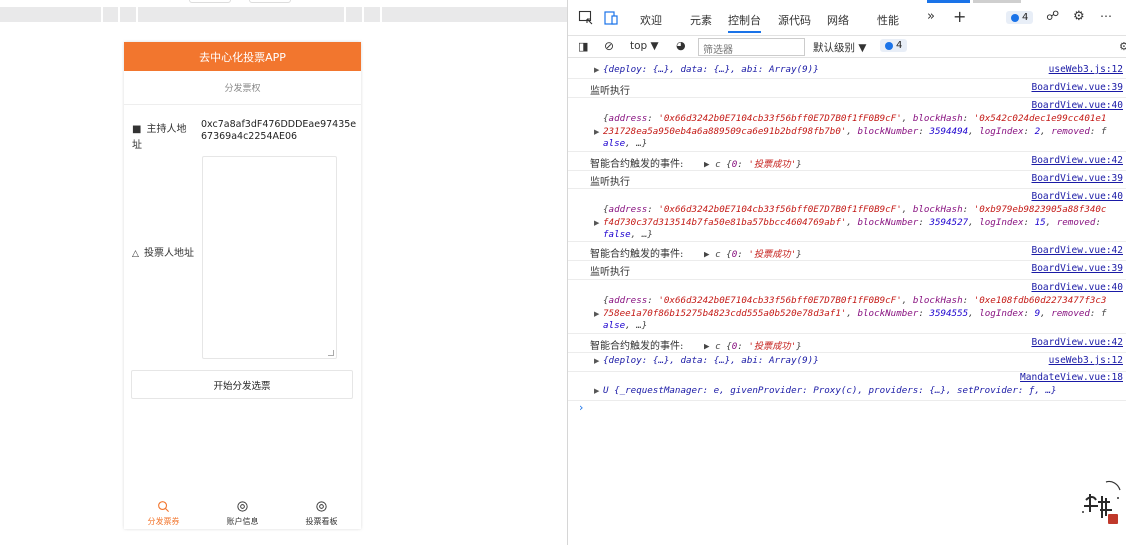 This screenshot has width=1126, height=545. What do you see at coordinates (283, 14) in the screenshot?
I see `device-ruler` at bounding box center [283, 14].